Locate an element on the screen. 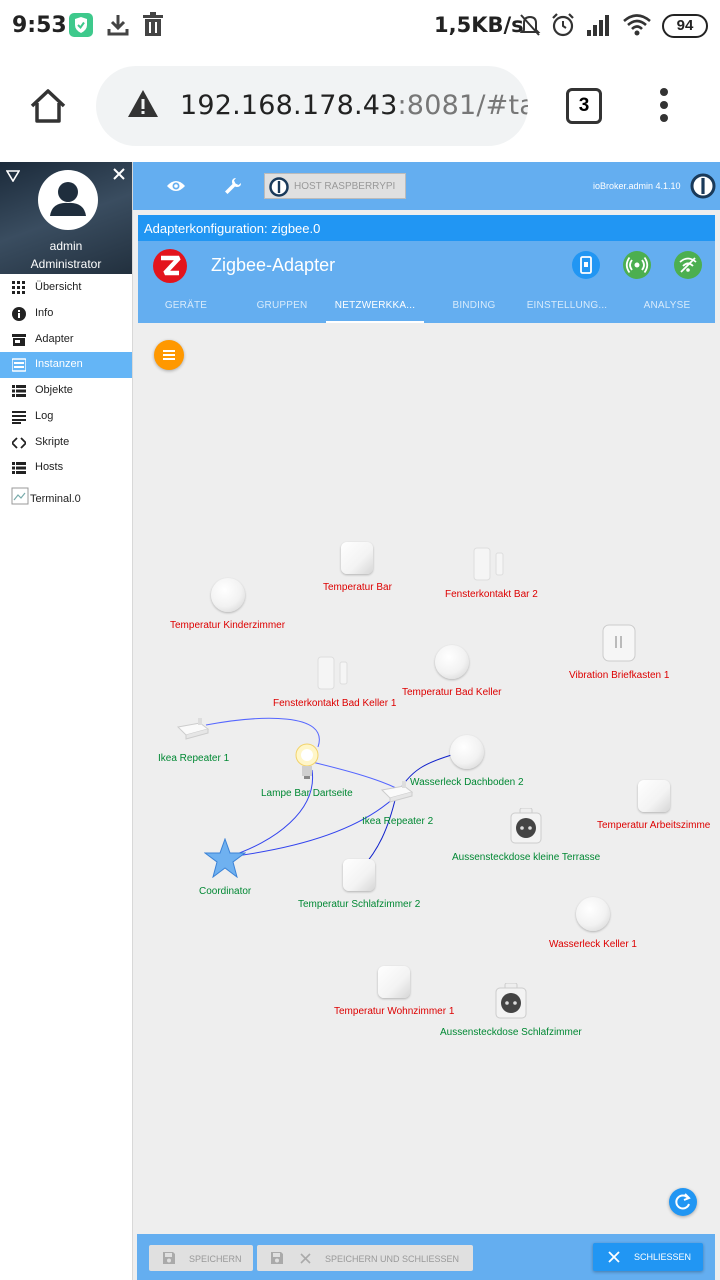 The image size is (720, 1280). device-label: Fensterkontakt Bar 2 is located at coordinates (491, 594).